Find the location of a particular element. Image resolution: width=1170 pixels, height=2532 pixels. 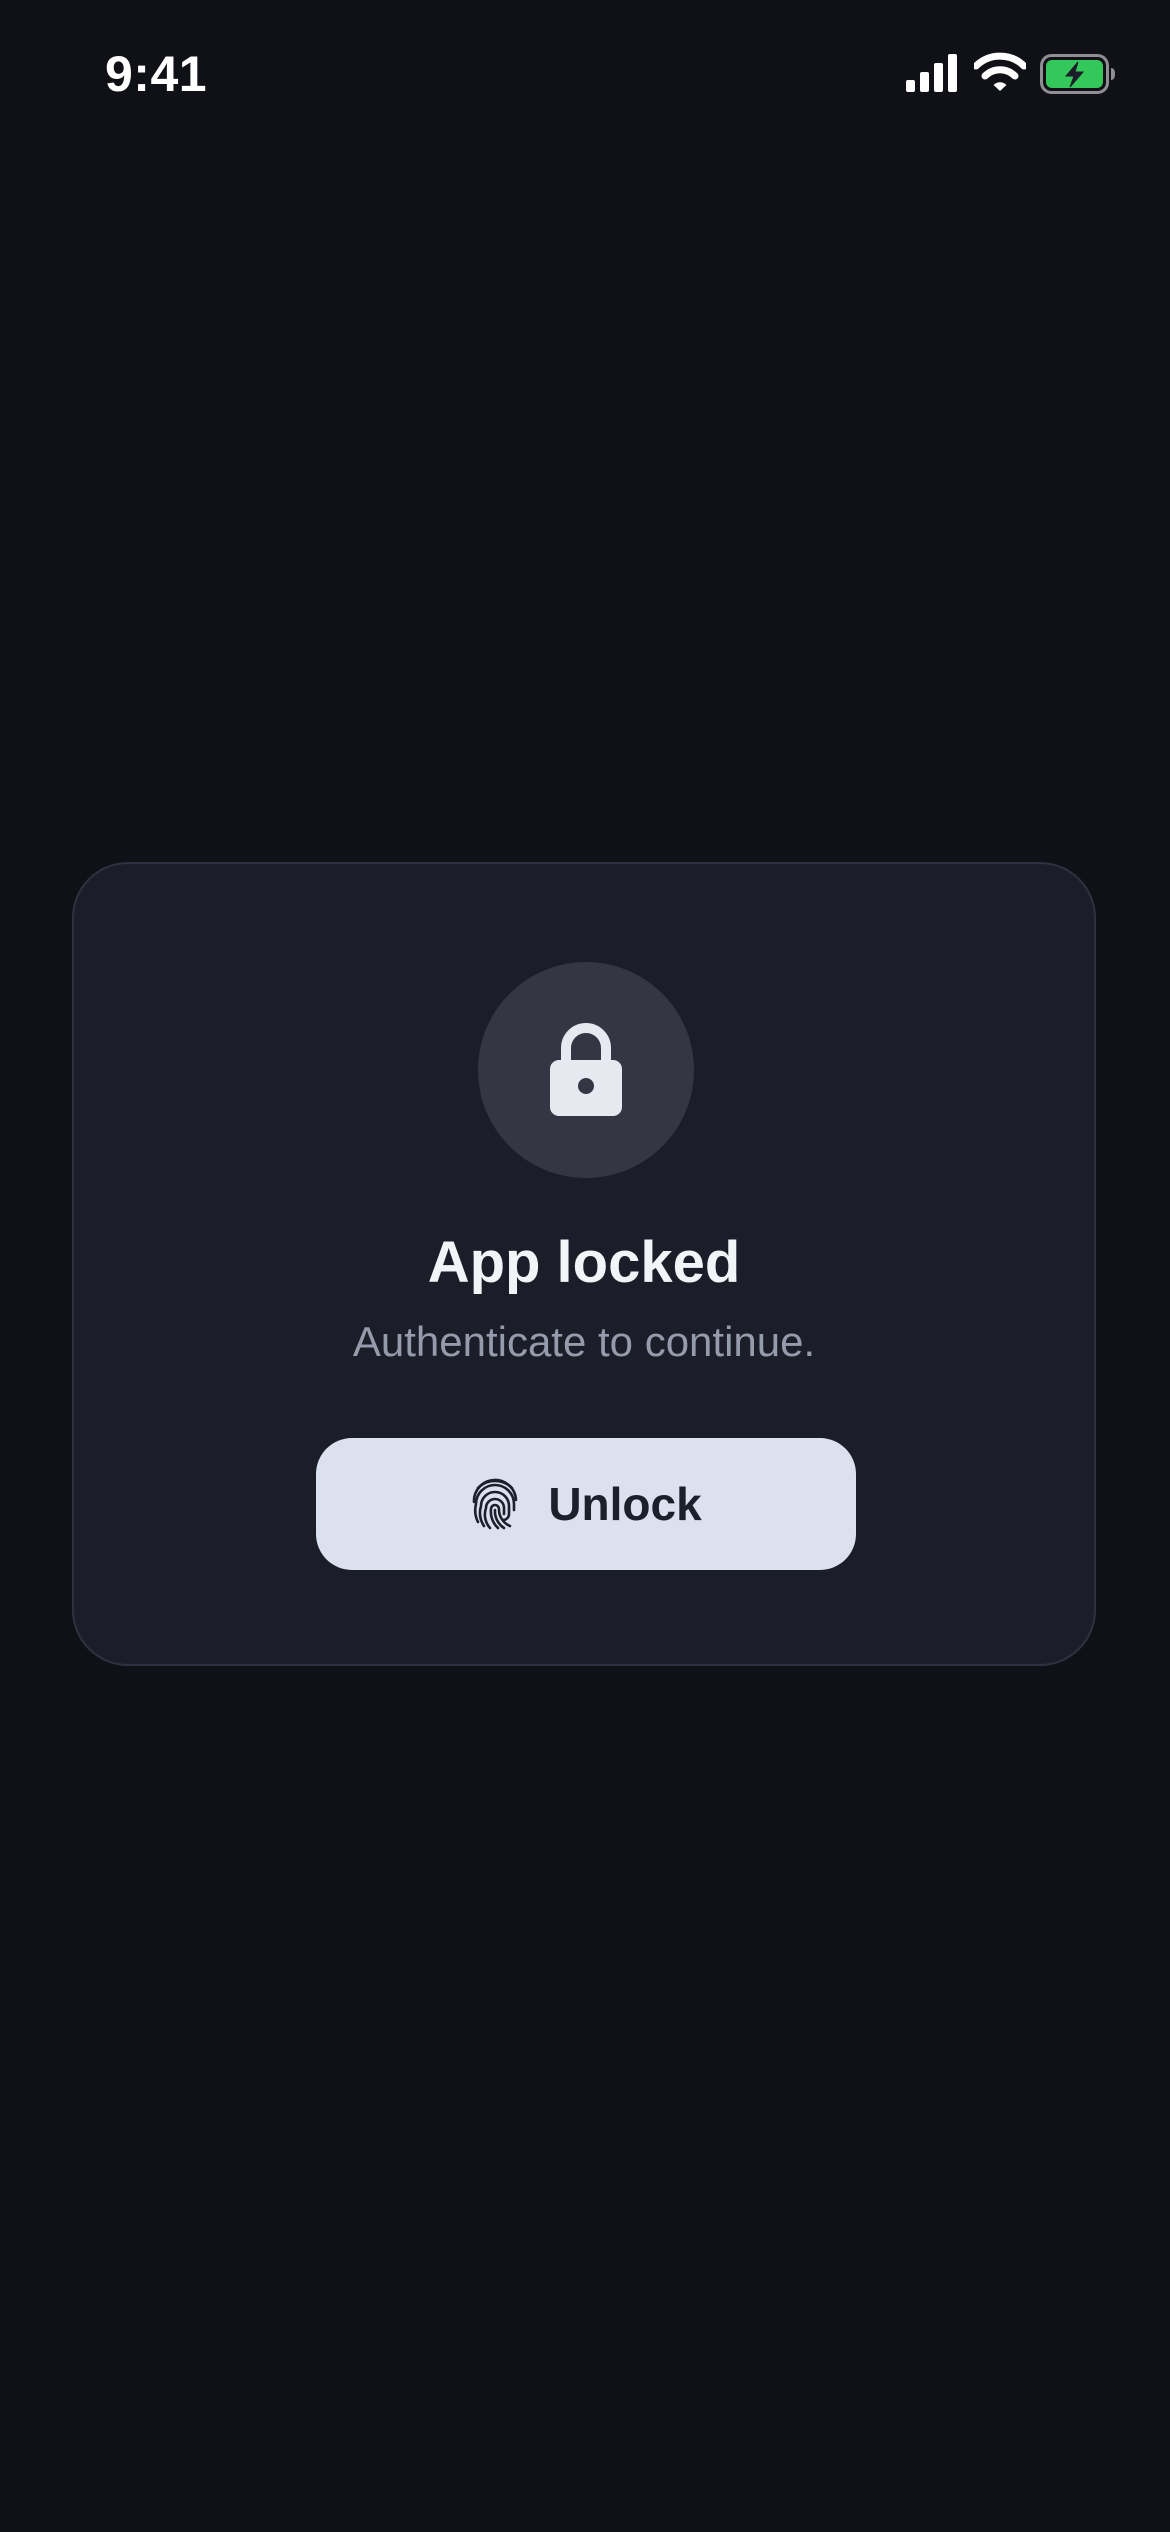

page-title: App locked is located at coordinates (584, 1262).